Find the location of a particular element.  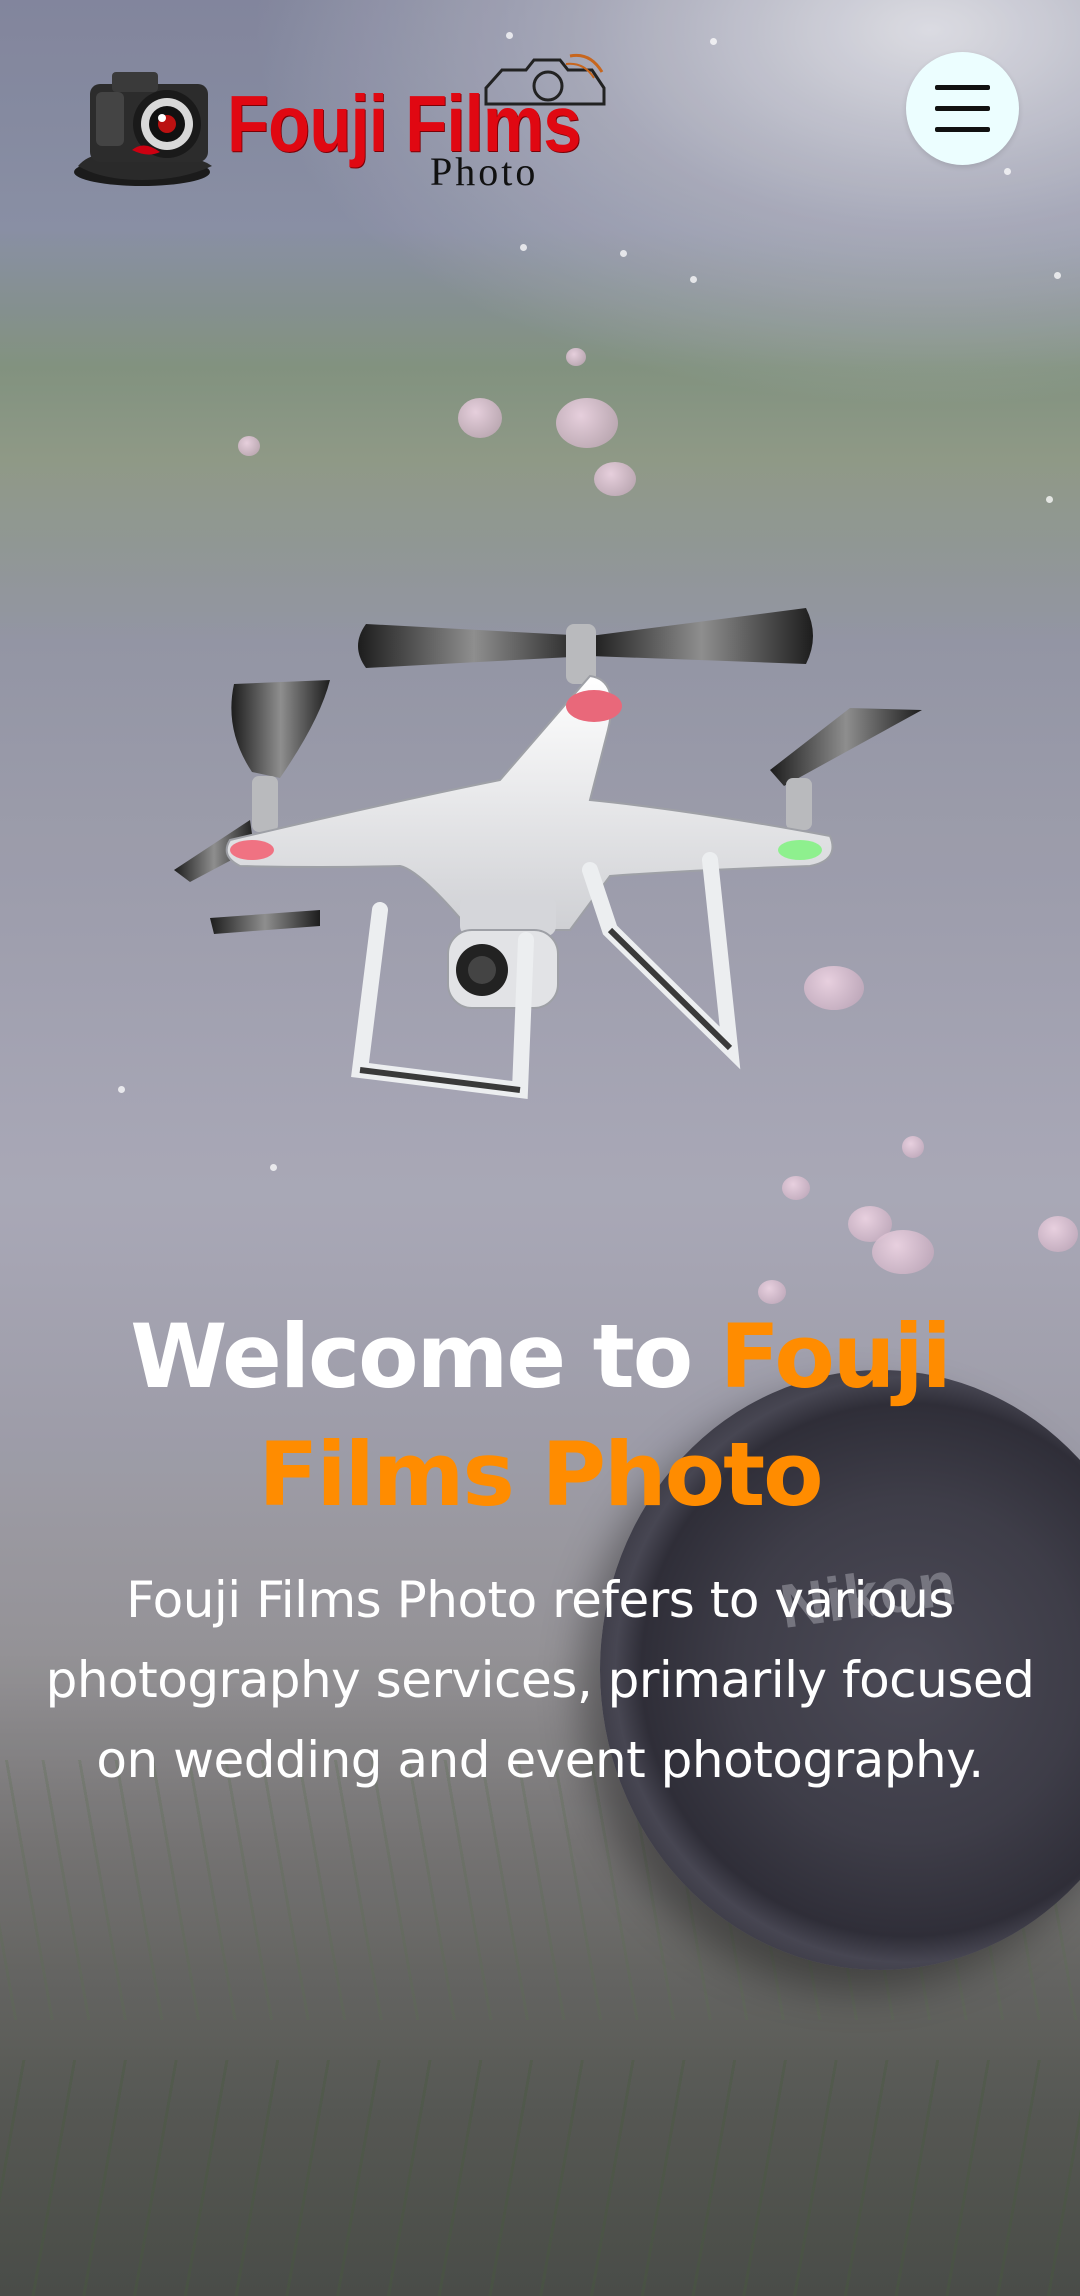

drone-image is located at coordinates (548, 854).